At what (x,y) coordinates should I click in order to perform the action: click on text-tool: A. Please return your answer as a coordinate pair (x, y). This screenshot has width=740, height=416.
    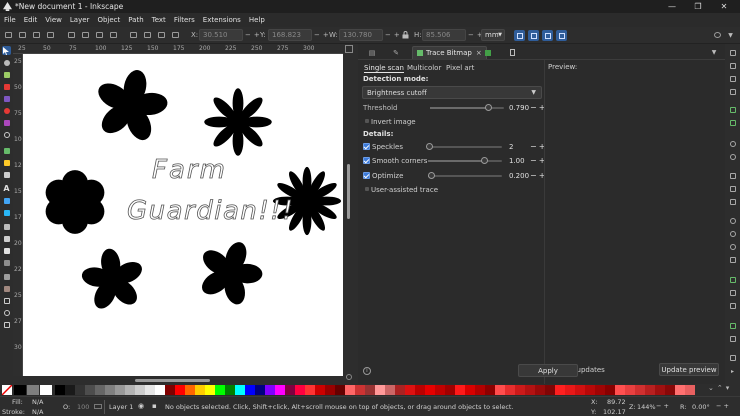
    Looking at the image, I should click on (6, 188).